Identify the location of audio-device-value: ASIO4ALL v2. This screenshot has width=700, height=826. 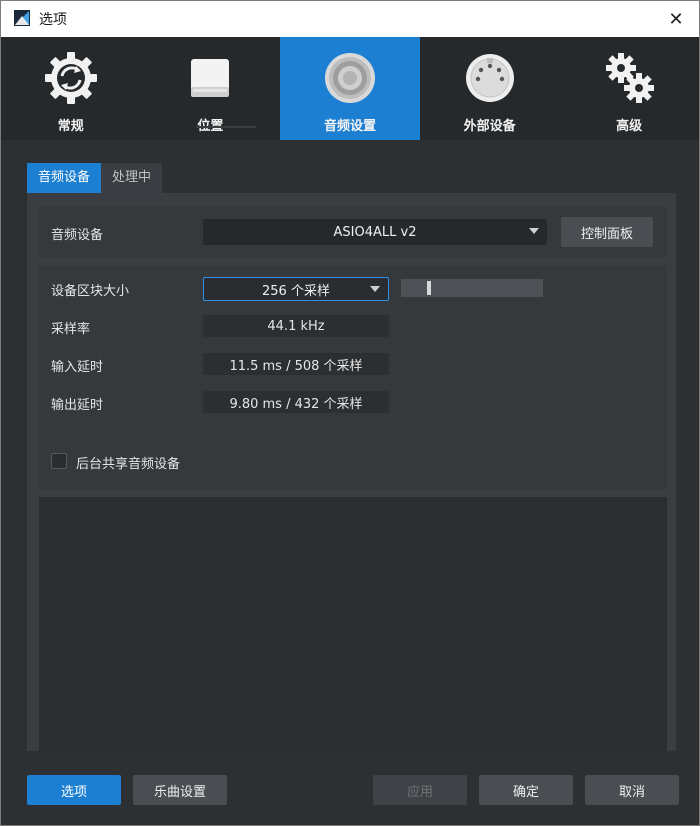
(375, 232).